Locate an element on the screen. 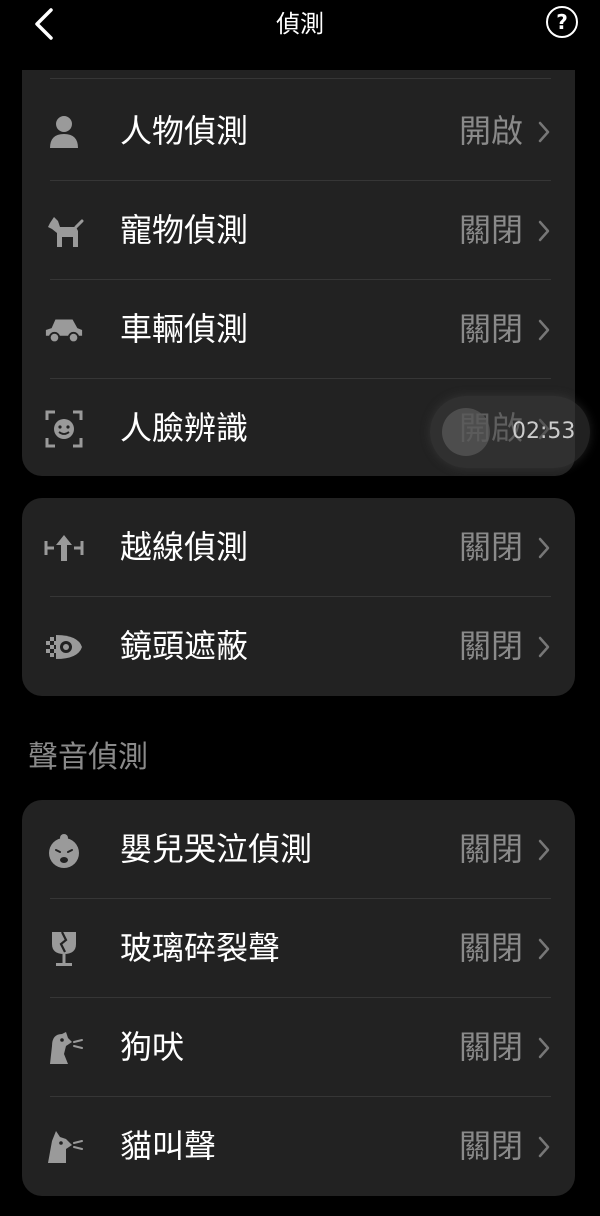 The width and height of the screenshot is (600, 1216). baby-cry-icon is located at coordinates (64, 850).